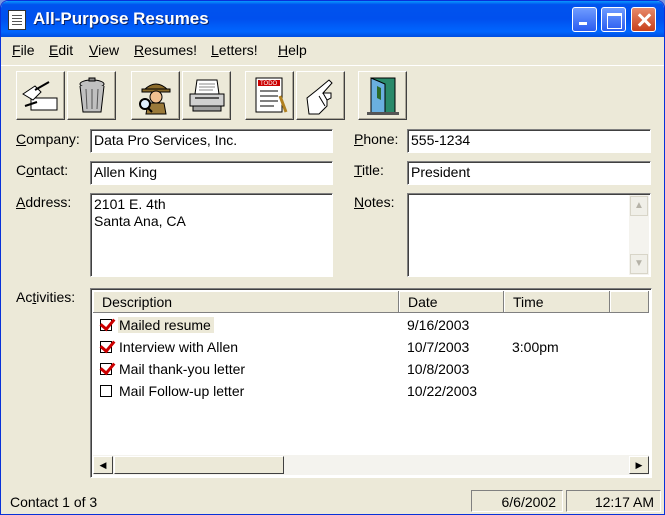  I want to click on address-label: Address:, so click(44, 202).